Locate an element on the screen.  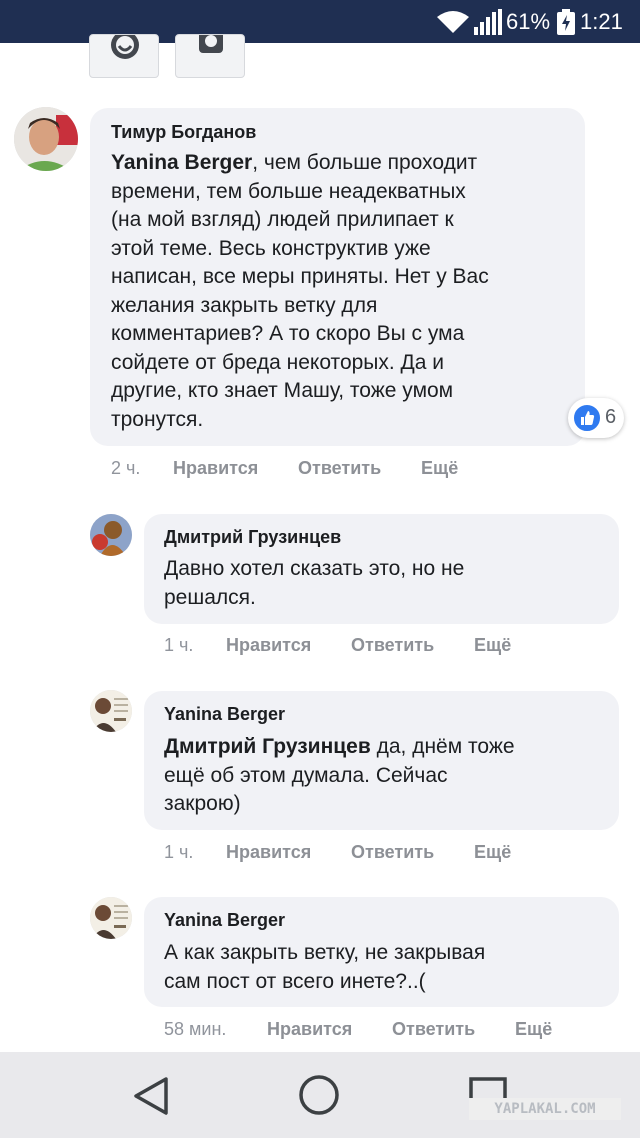
comment-meta: 2 ч. Нравится Ответить Ещё is located at coordinates (321, 468).